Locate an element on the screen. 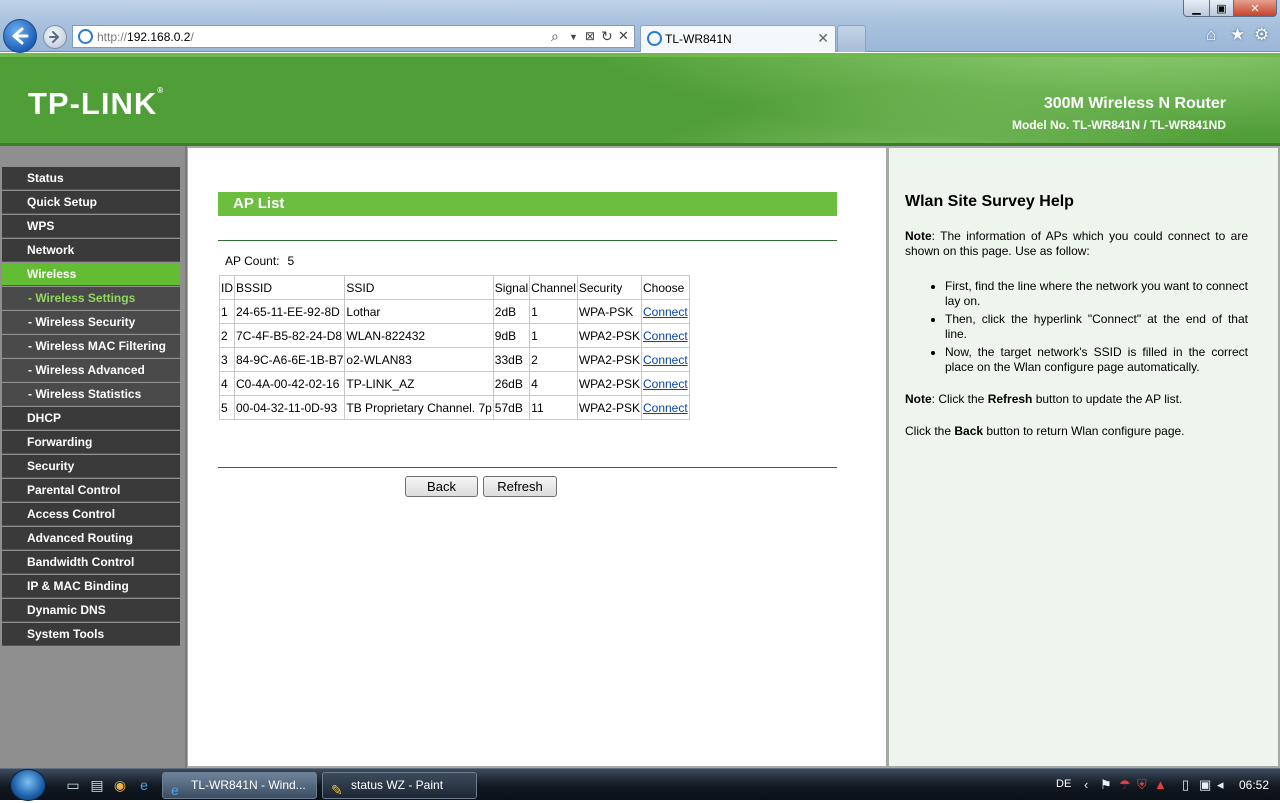 This screenshot has width=1280, height=803. tab-close-icon: ✕ is located at coordinates (823, 38).